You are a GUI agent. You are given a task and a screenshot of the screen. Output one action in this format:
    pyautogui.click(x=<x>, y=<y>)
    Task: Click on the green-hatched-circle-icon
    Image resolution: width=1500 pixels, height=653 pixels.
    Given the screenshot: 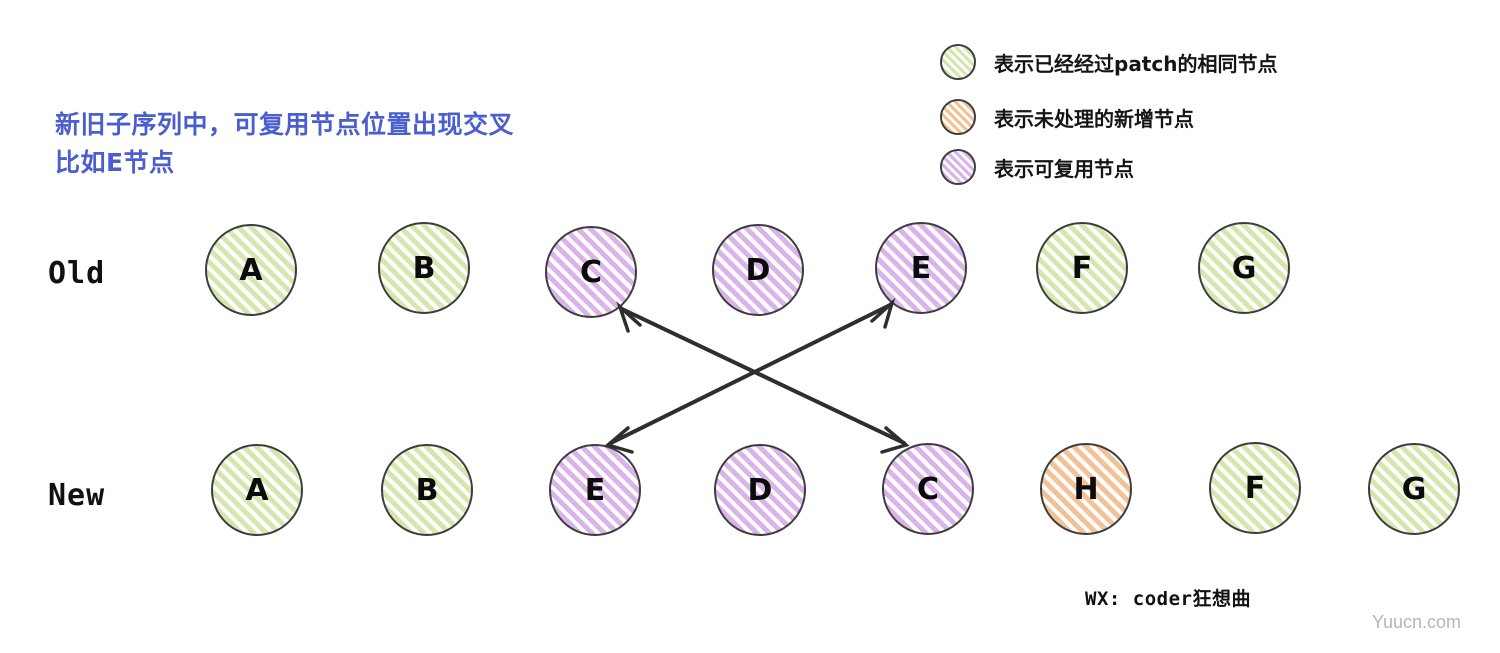 What is the action you would take?
    pyautogui.click(x=958, y=62)
    